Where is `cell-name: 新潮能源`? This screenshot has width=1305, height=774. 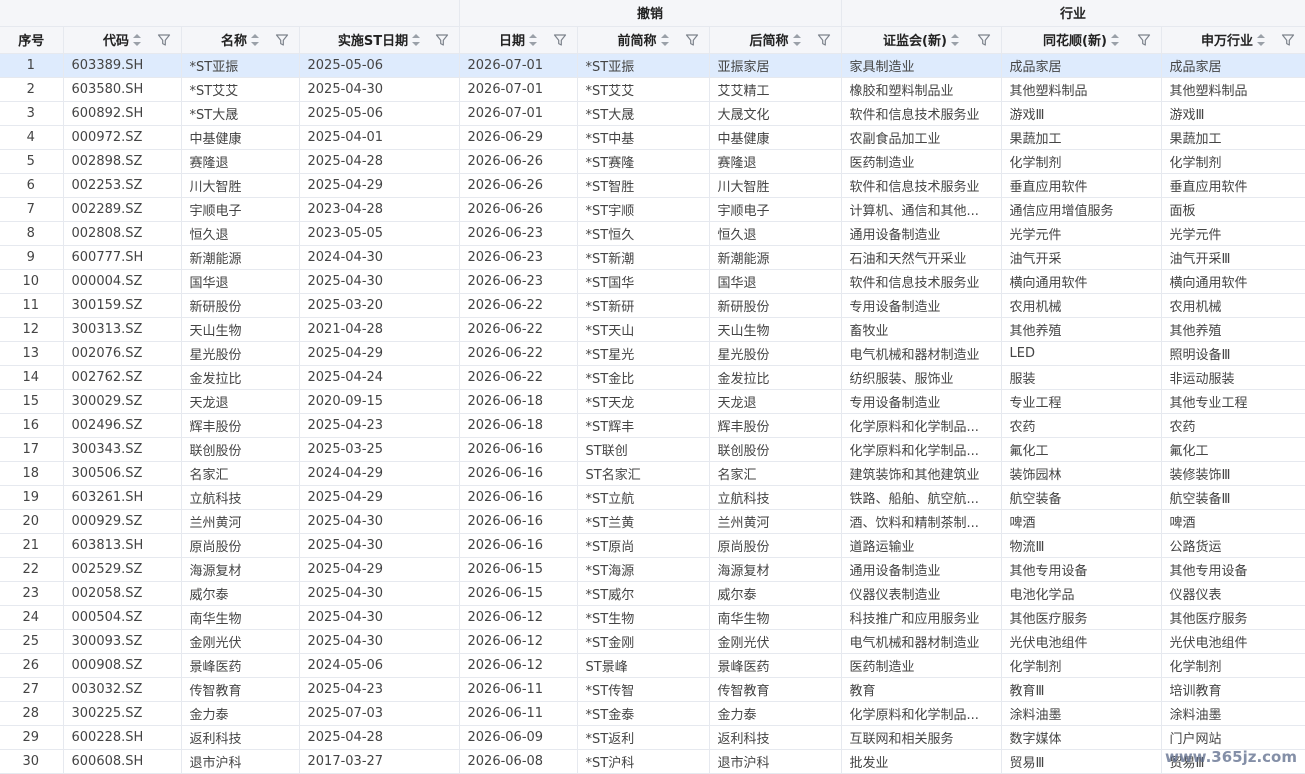 cell-name: 新潮能源 is located at coordinates (240, 257).